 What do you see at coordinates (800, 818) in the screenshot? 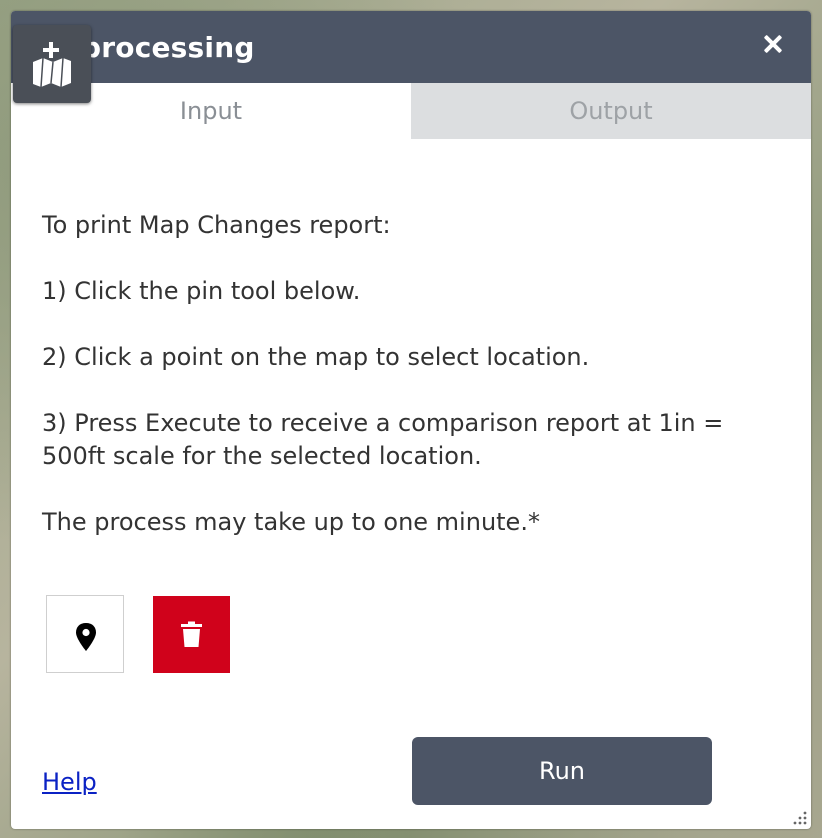
I see `resize-handle-icon` at bounding box center [800, 818].